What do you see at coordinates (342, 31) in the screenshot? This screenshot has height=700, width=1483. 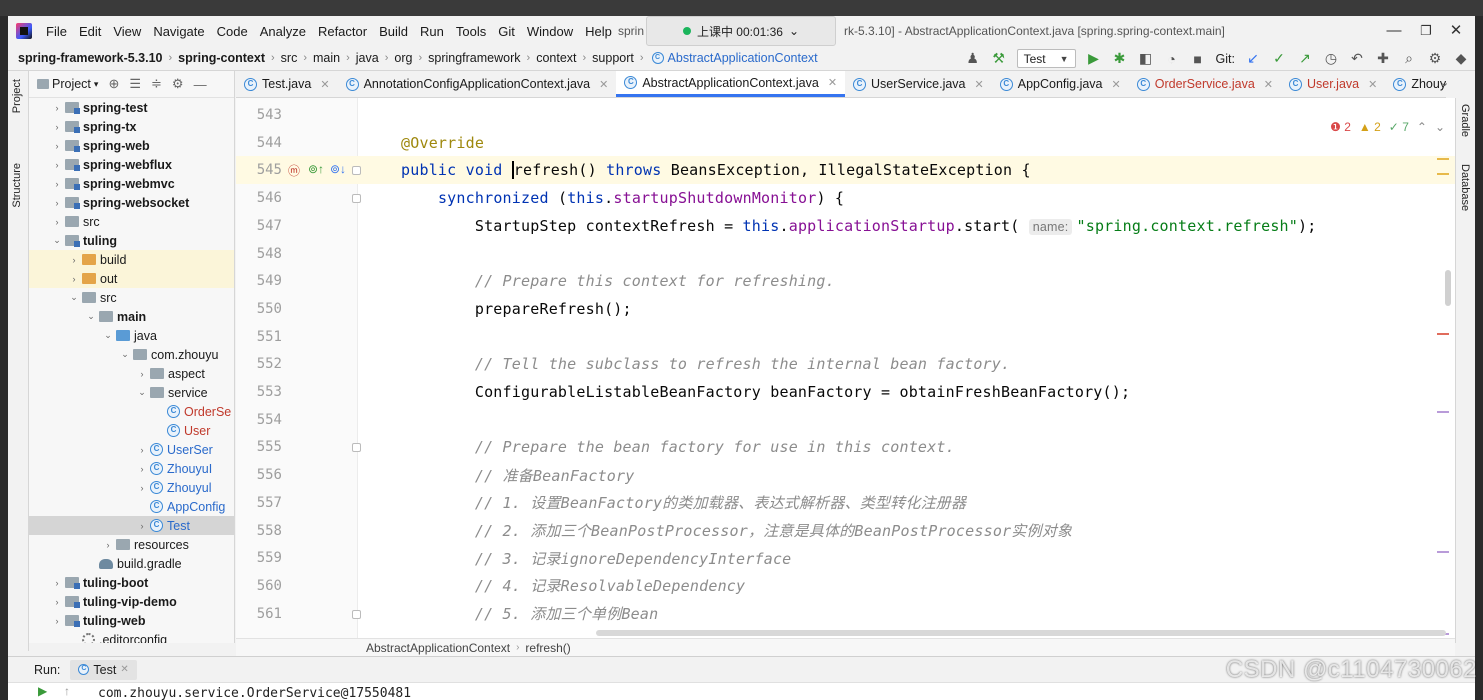 I see `menu-refactor: Refactor` at bounding box center [342, 31].